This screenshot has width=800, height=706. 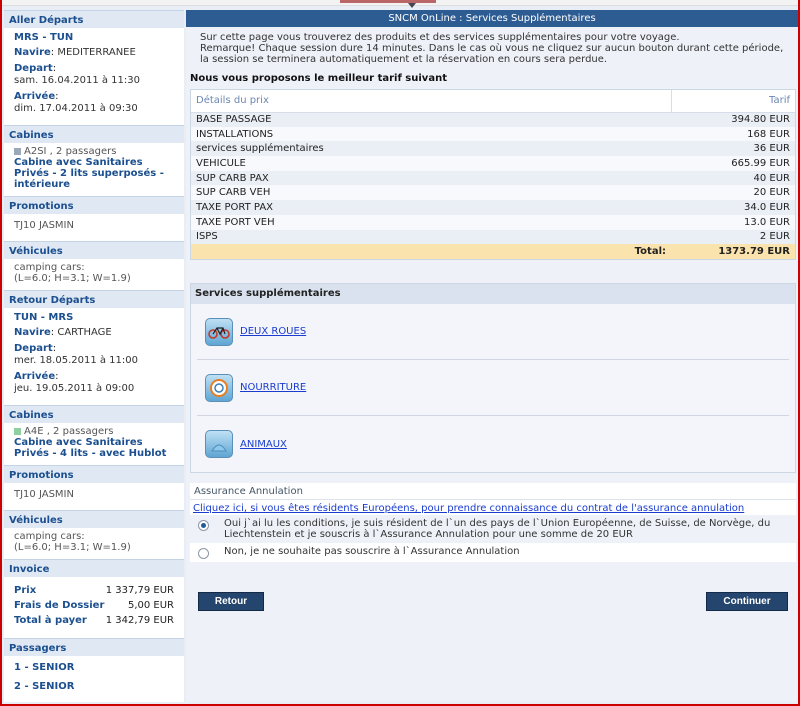 What do you see at coordinates (493, 119) in the screenshot?
I see `table-row: BASE PASSAGE 394.80 EUR` at bounding box center [493, 119].